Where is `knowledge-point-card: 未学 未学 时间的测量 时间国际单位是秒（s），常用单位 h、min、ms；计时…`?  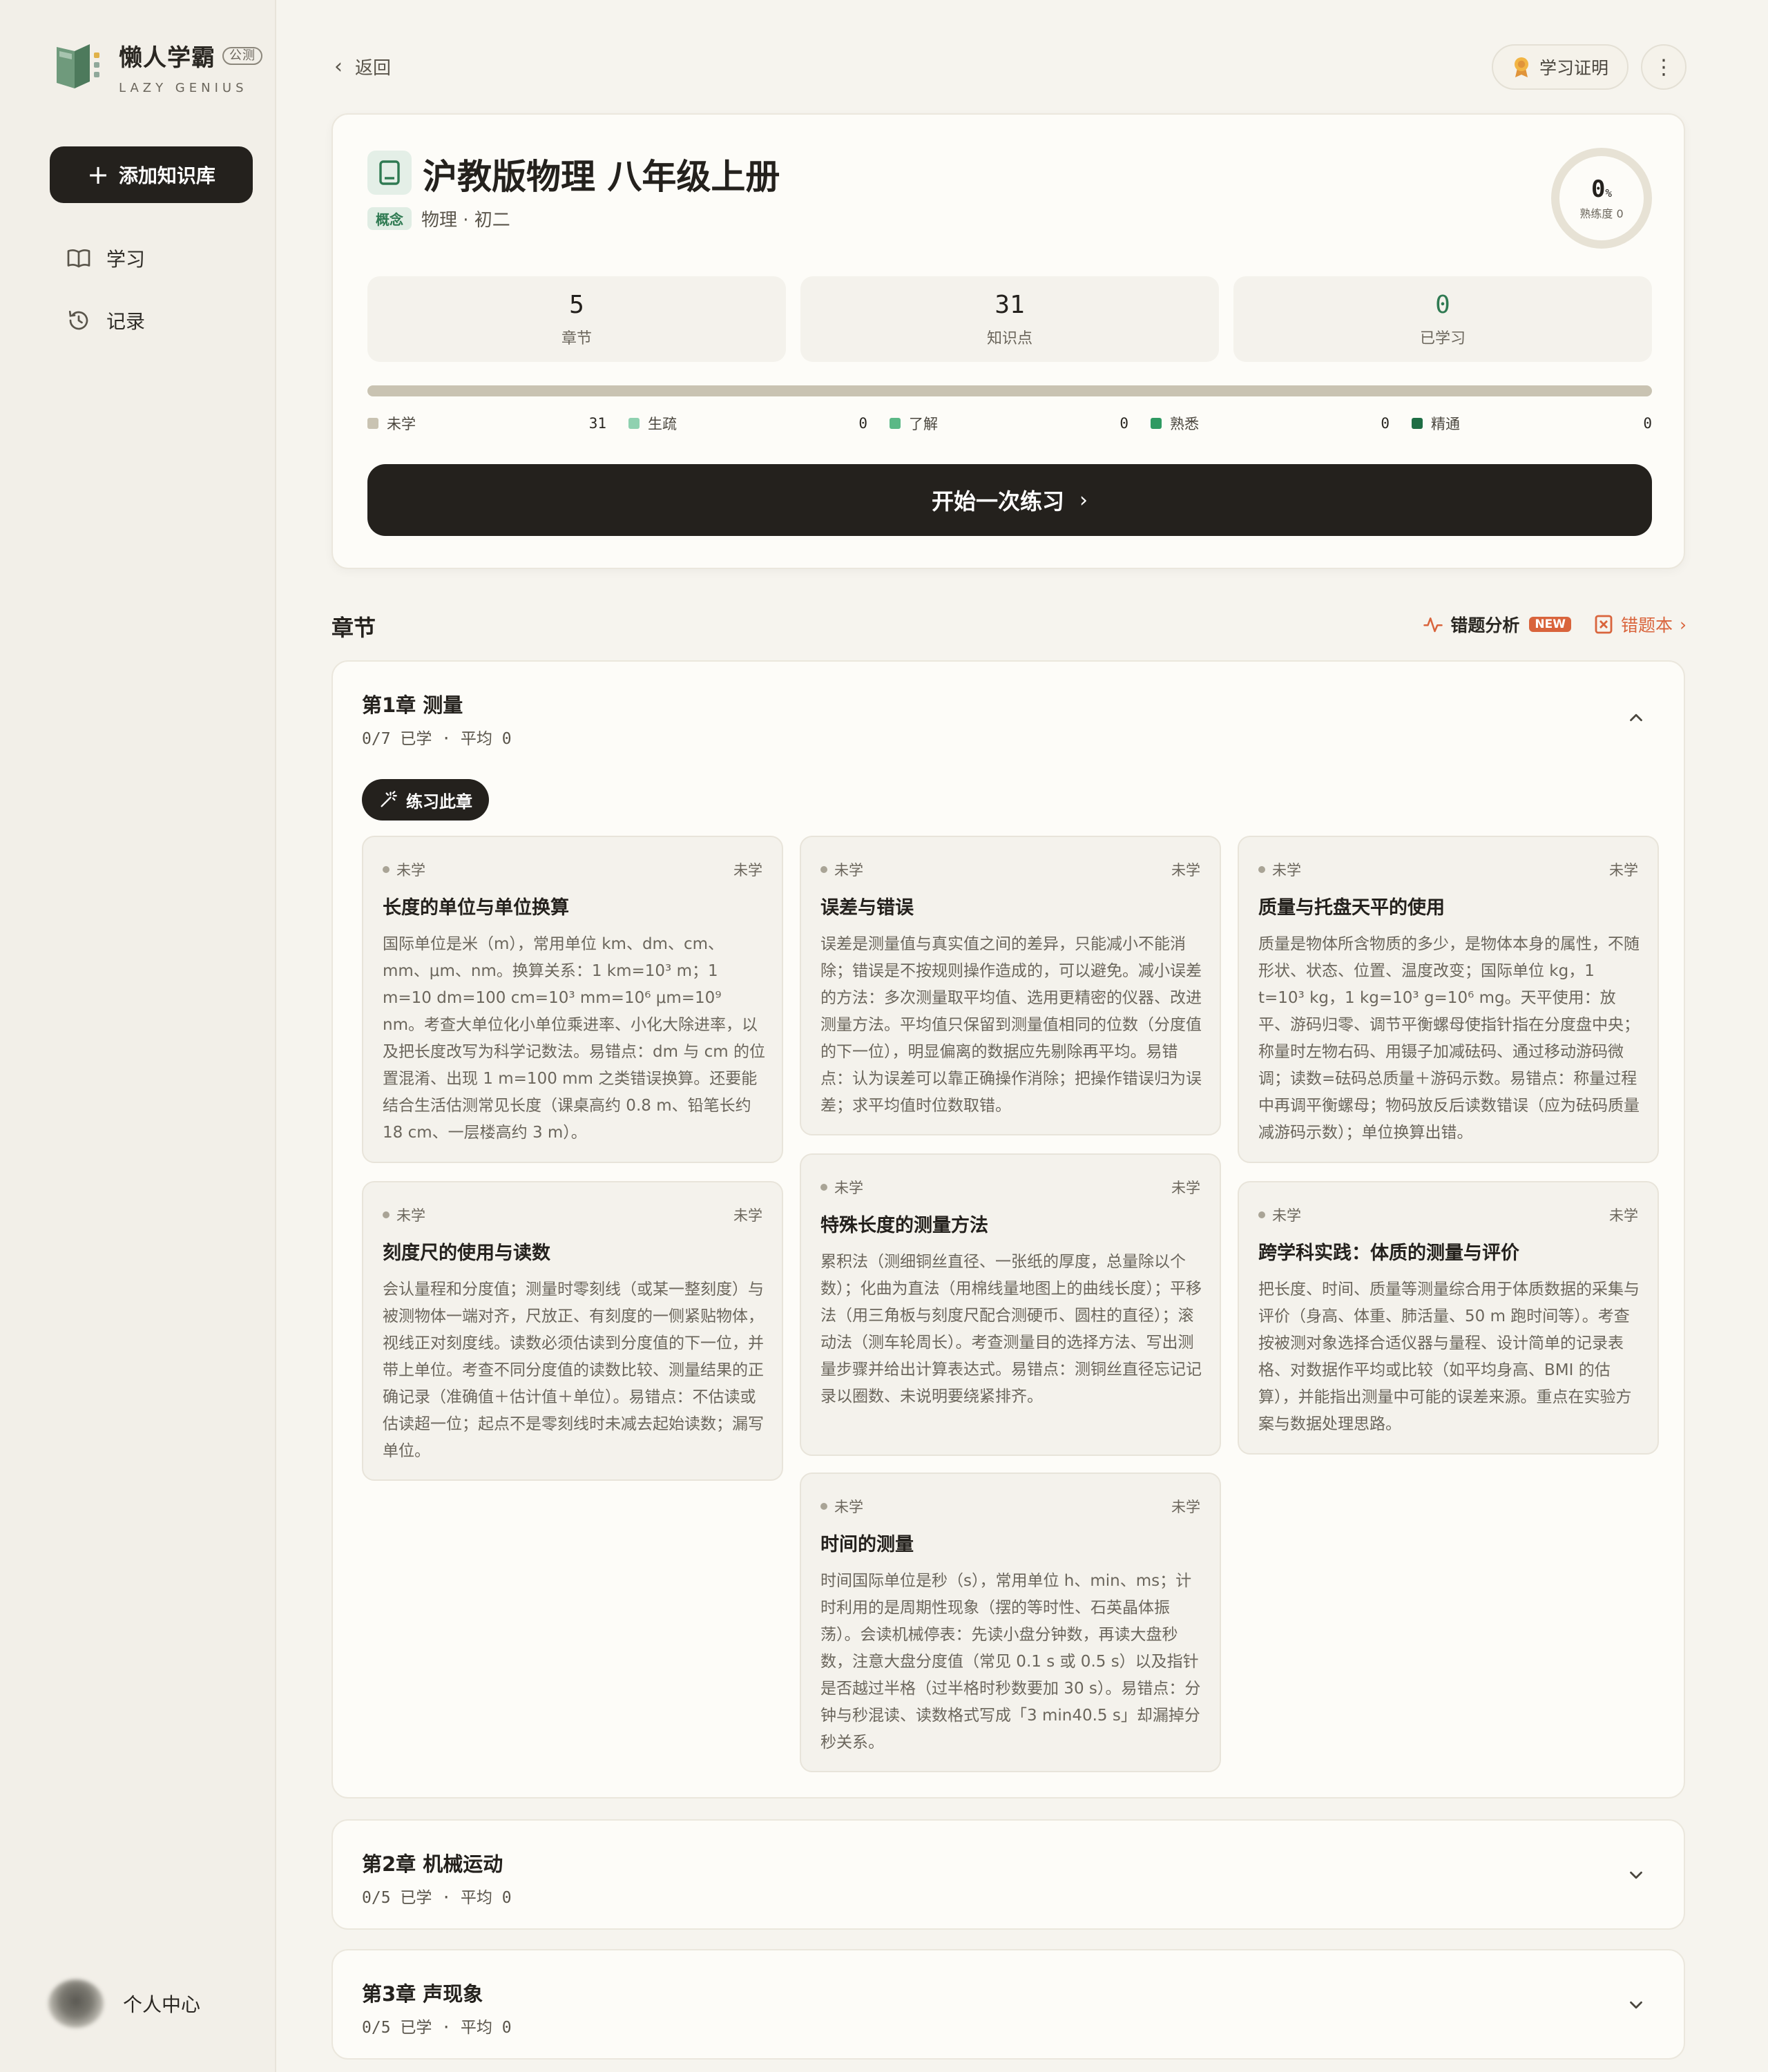
knowledge-point-card: 未学 未学 时间的测量 时间国际单位是秒（s），常用单位 h、min、ms；计时… is located at coordinates (1010, 1622).